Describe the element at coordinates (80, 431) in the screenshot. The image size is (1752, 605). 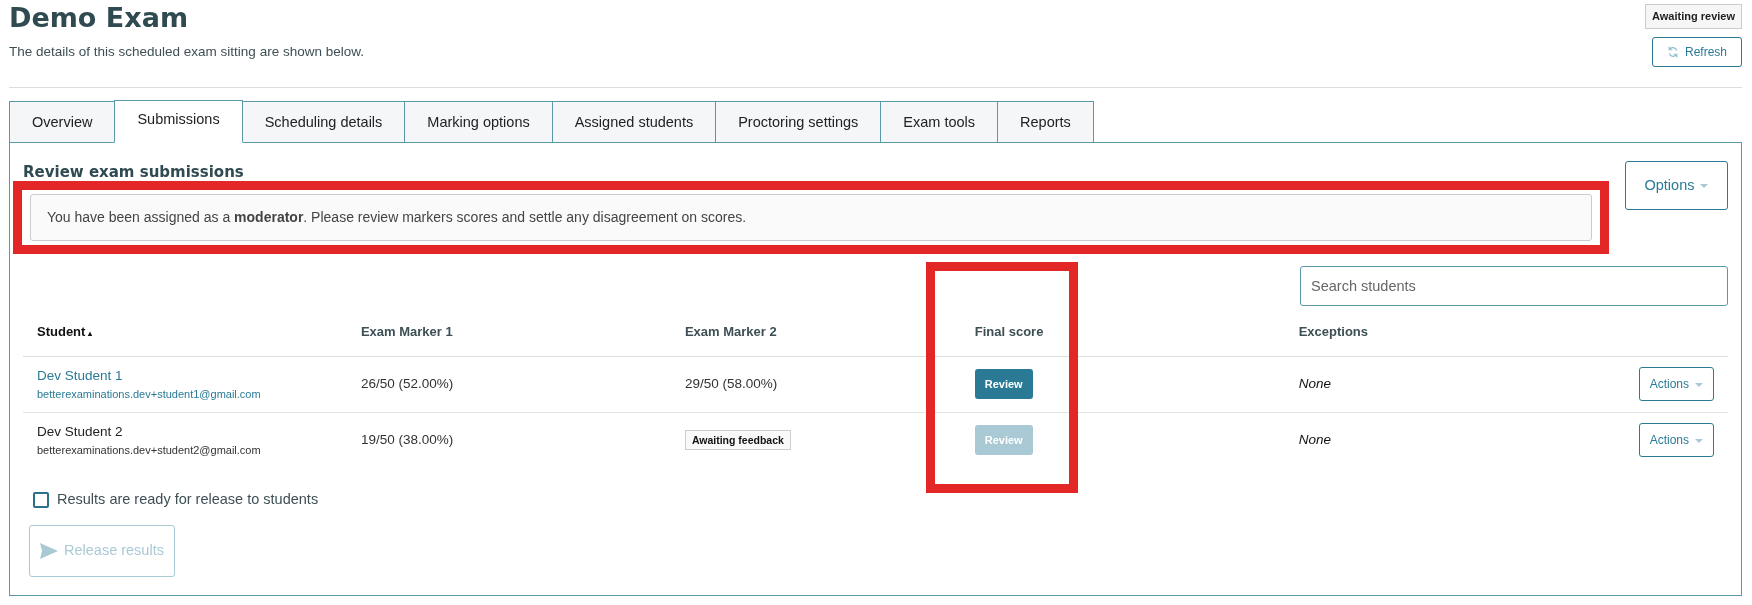
I see `student-name: Dev Student 2` at that location.